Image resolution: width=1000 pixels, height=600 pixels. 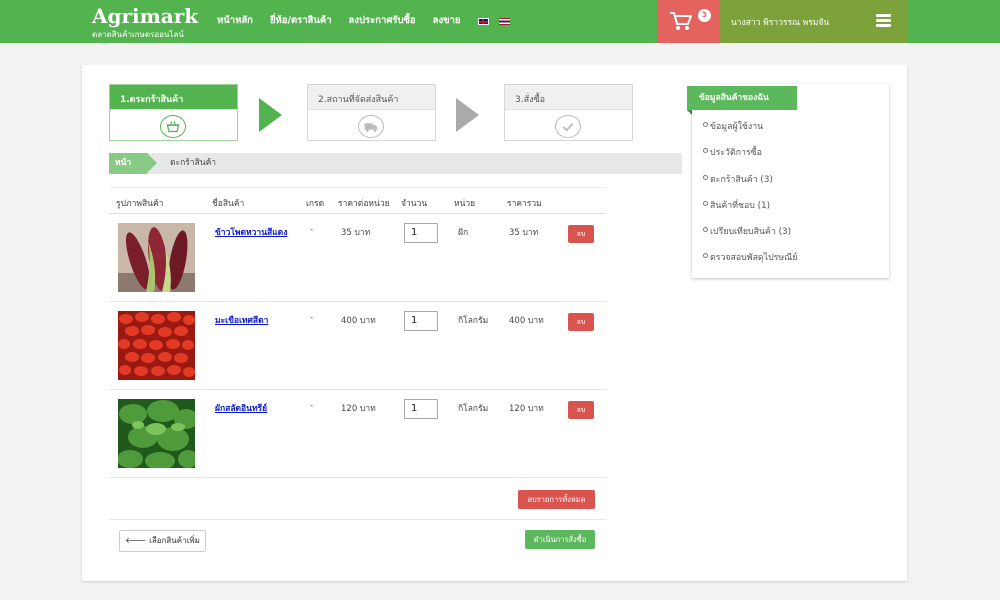 What do you see at coordinates (447, 21) in the screenshot?
I see `nav-sell: ลงขาย` at bounding box center [447, 21].